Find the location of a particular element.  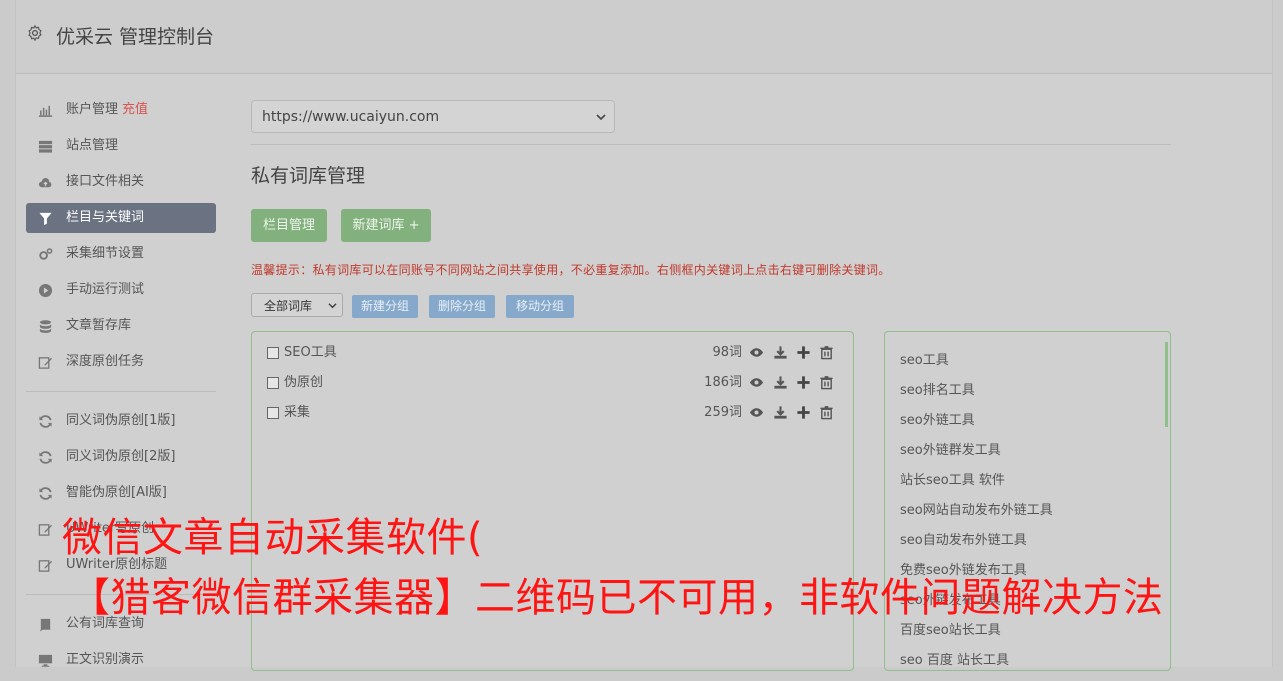

database-icon is located at coordinates (45, 326).